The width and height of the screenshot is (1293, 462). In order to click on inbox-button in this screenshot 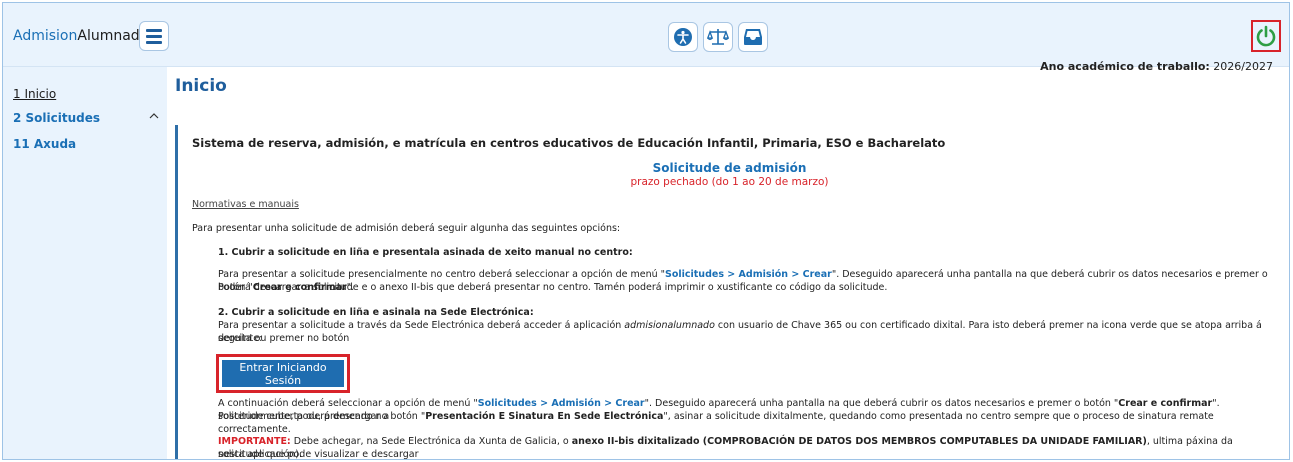, I will do `click(753, 37)`.